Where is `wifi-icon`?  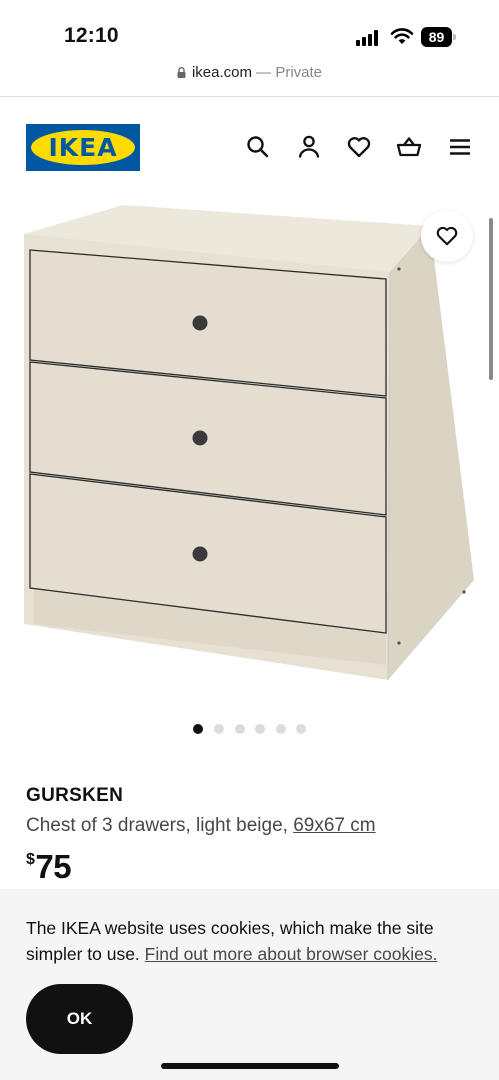
wifi-icon is located at coordinates (402, 36).